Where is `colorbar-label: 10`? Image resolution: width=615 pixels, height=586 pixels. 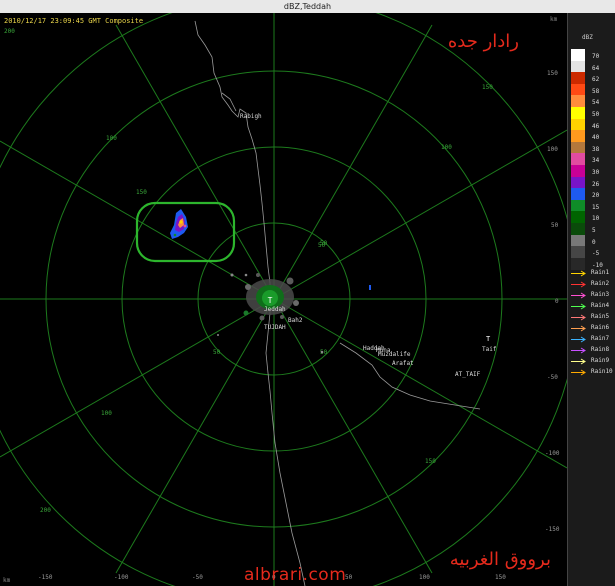 colorbar-label: 10 is located at coordinates (596, 219).